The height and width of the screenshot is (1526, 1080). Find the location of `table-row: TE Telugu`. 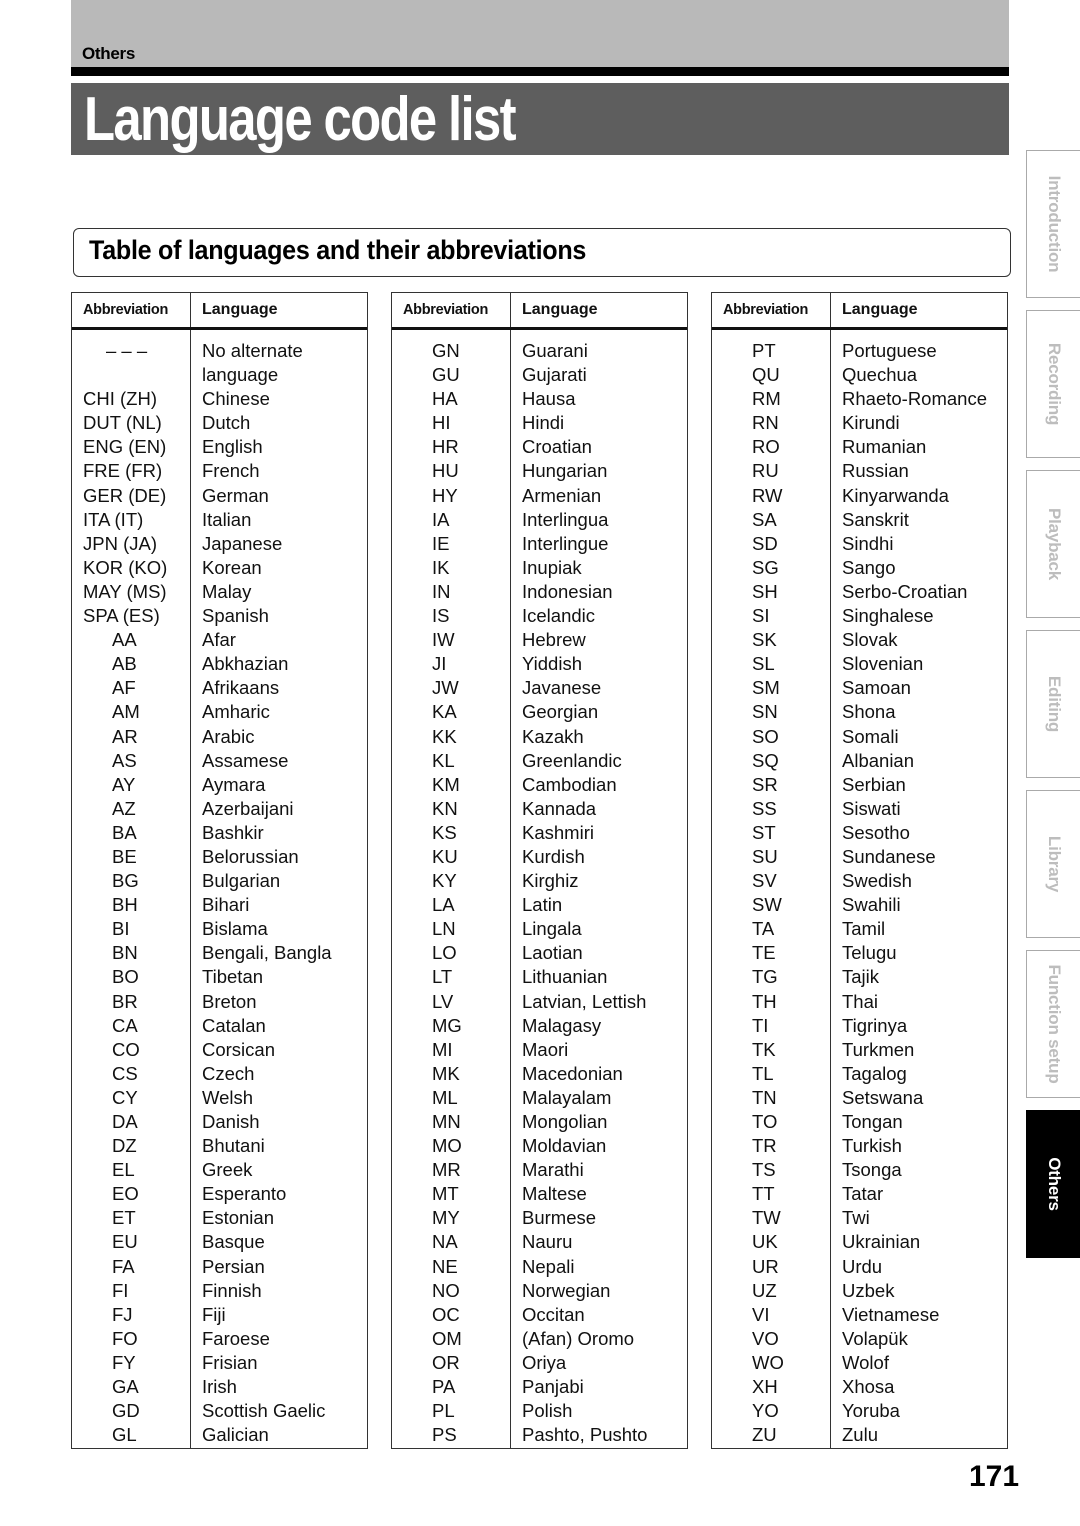

table-row: TE Telugu is located at coordinates (859, 953).